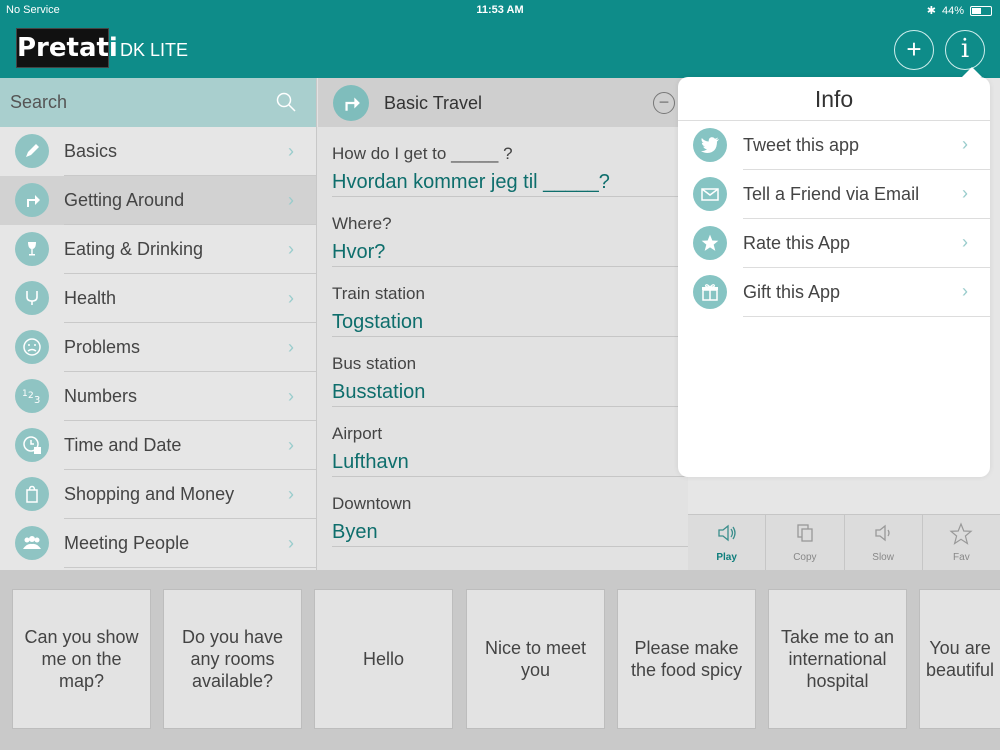 The height and width of the screenshot is (750, 1000). What do you see at coordinates (952, 10) in the screenshot?
I see `battery-percent: 44%` at bounding box center [952, 10].